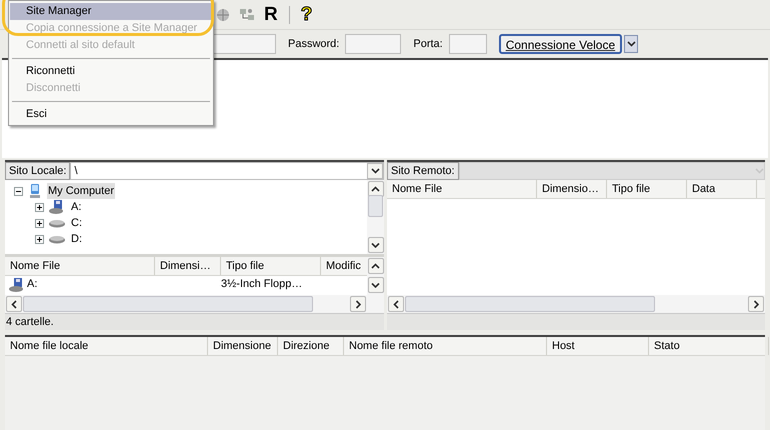 The height and width of the screenshot is (430, 770). What do you see at coordinates (428, 44) in the screenshot?
I see `field-label: Porta:` at bounding box center [428, 44].